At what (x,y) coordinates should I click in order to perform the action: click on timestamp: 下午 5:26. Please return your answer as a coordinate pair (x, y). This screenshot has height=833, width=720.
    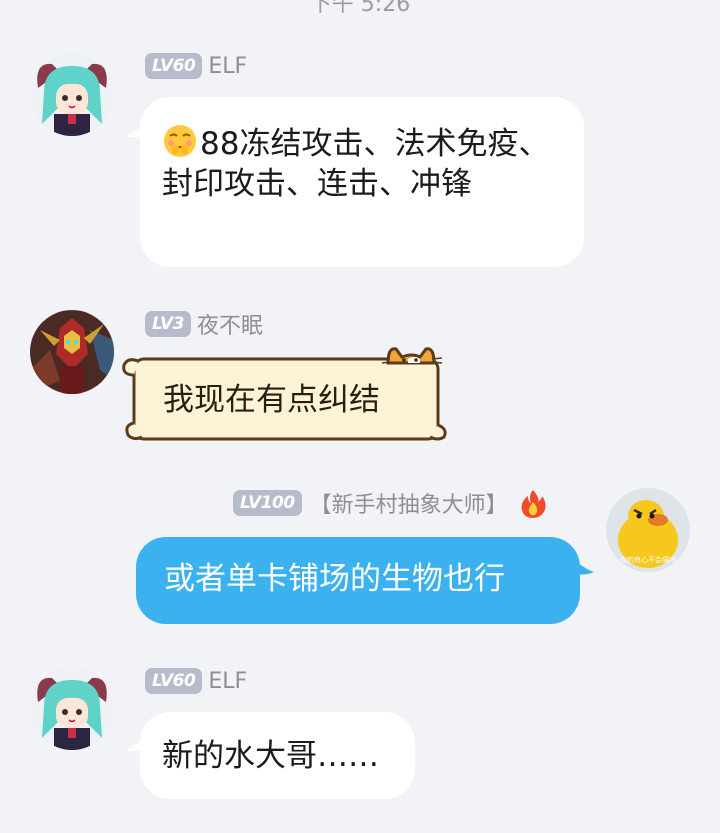
    Looking at the image, I should click on (360, 8).